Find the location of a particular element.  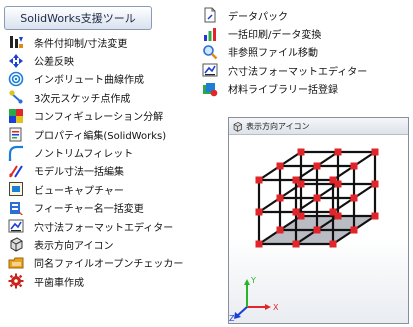

menu-item-label: ビューキャプチャー is located at coordinates (79, 191).